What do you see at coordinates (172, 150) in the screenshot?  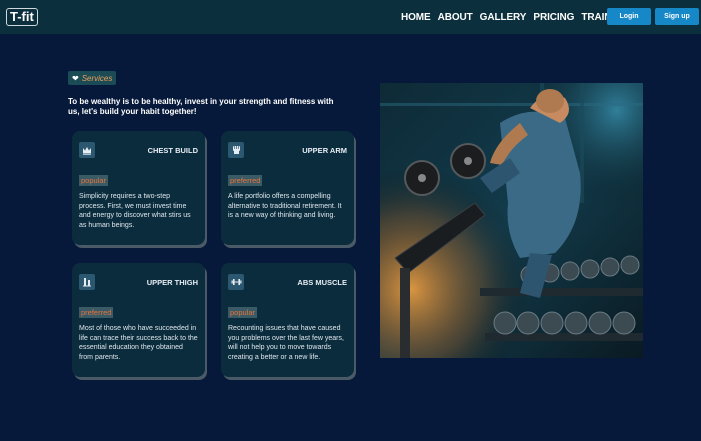 I see `card-title: CHEST BUILD` at bounding box center [172, 150].